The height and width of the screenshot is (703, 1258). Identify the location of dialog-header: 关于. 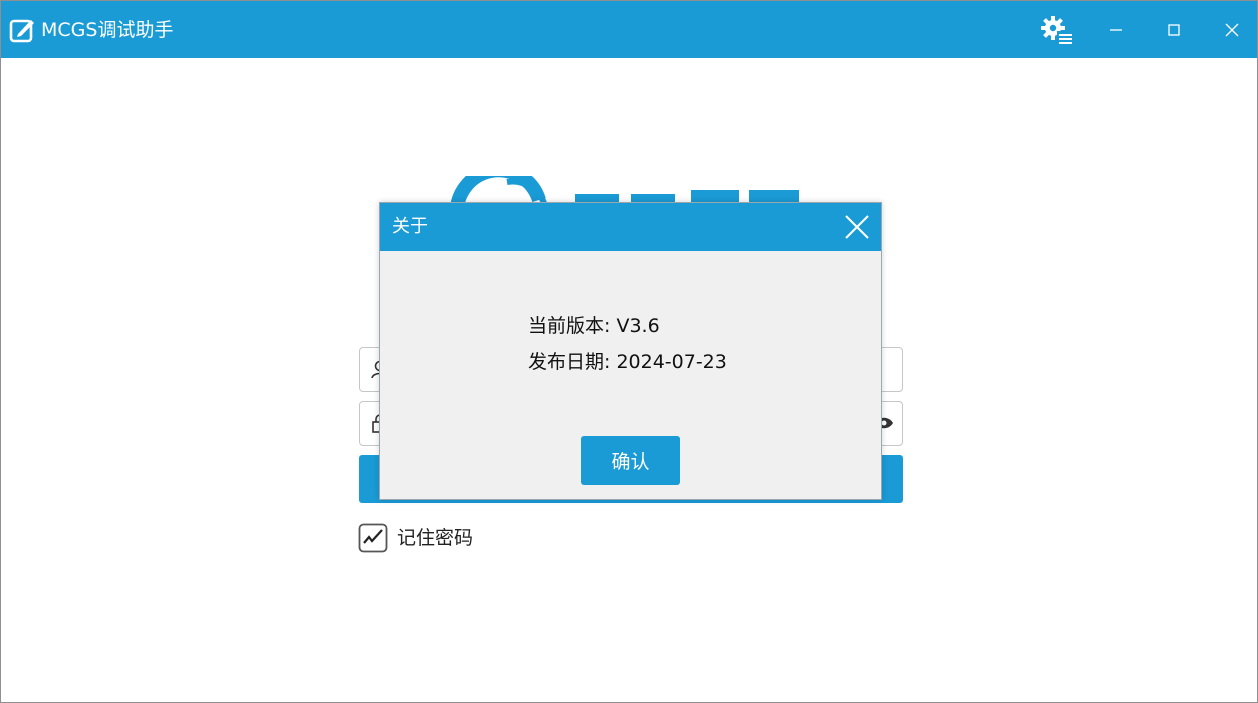
(630, 227).